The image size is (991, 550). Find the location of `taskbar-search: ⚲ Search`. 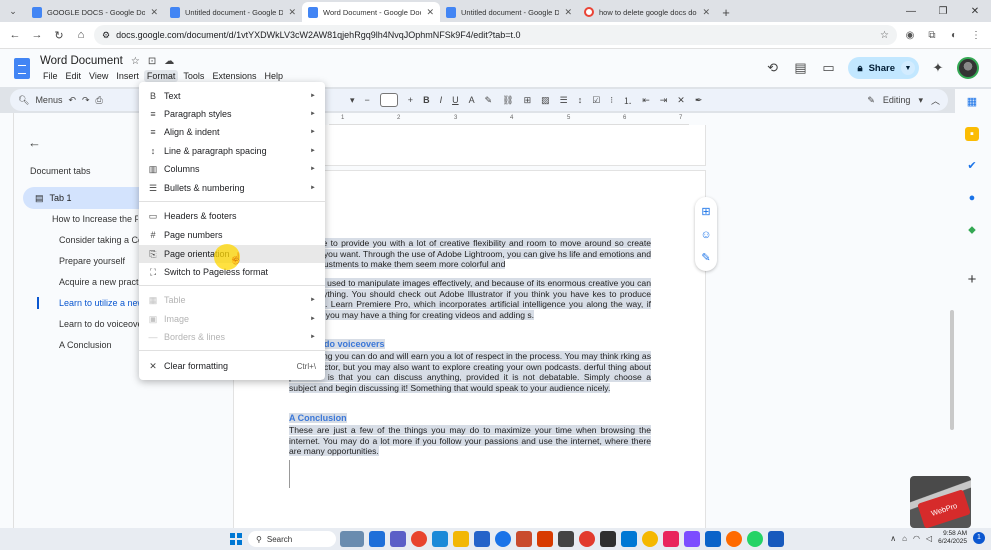

taskbar-search: ⚲ Search is located at coordinates (292, 539).